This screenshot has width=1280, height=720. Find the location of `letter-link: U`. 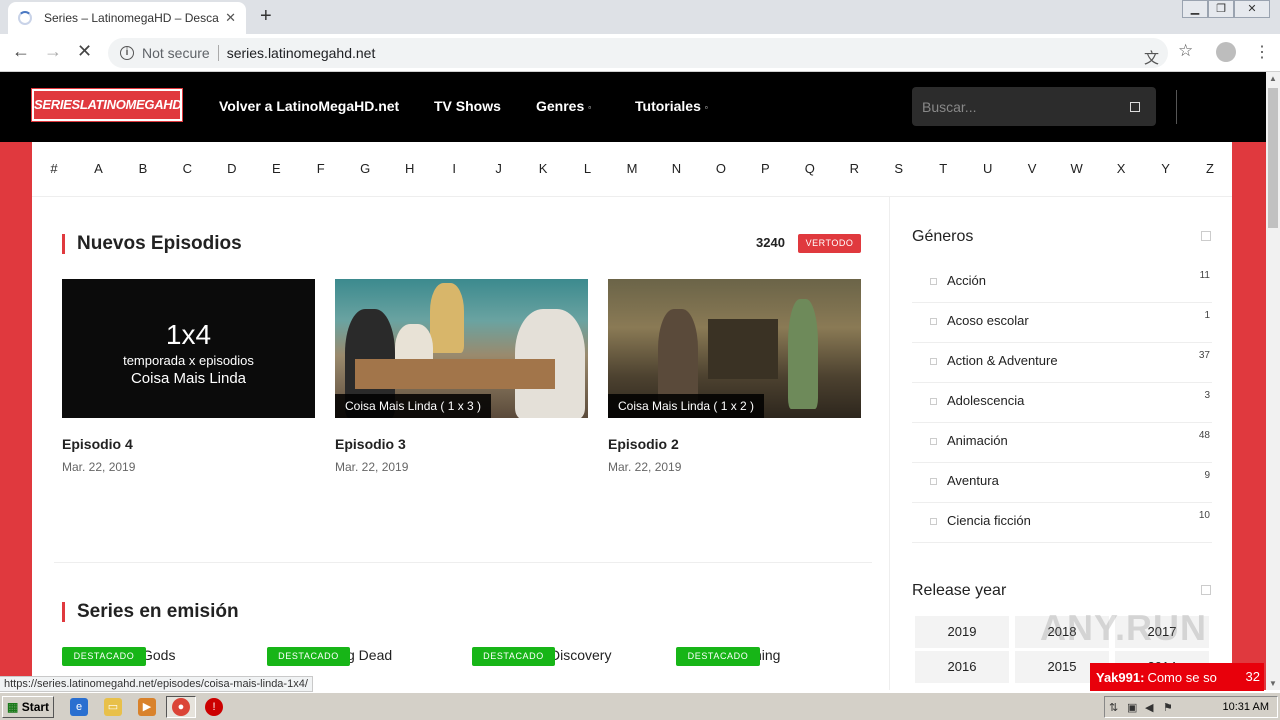

letter-link: U is located at coordinates (987, 168).